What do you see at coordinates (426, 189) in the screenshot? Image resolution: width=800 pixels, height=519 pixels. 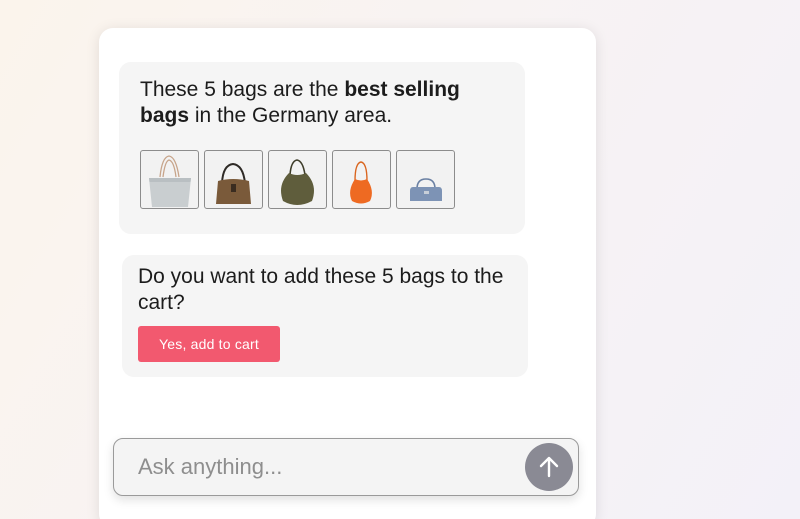 I see `blue-crossbody-bag-icon` at bounding box center [426, 189].